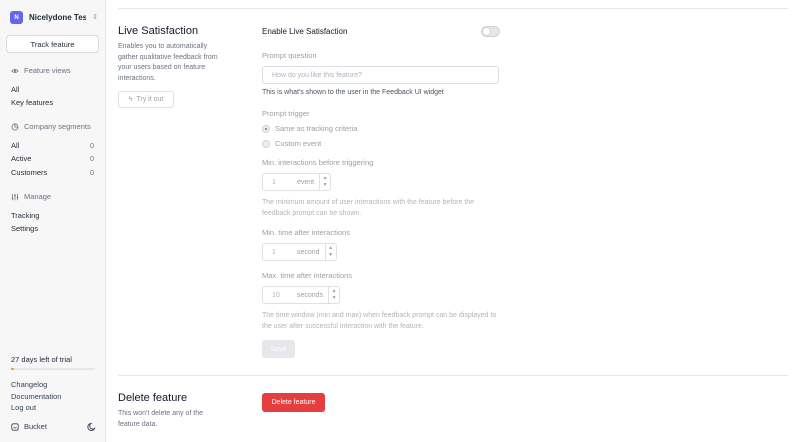 This screenshot has width=800, height=442. I want to click on org-switcher: N Nicelydone Tes... ⇕, so click(54, 17).